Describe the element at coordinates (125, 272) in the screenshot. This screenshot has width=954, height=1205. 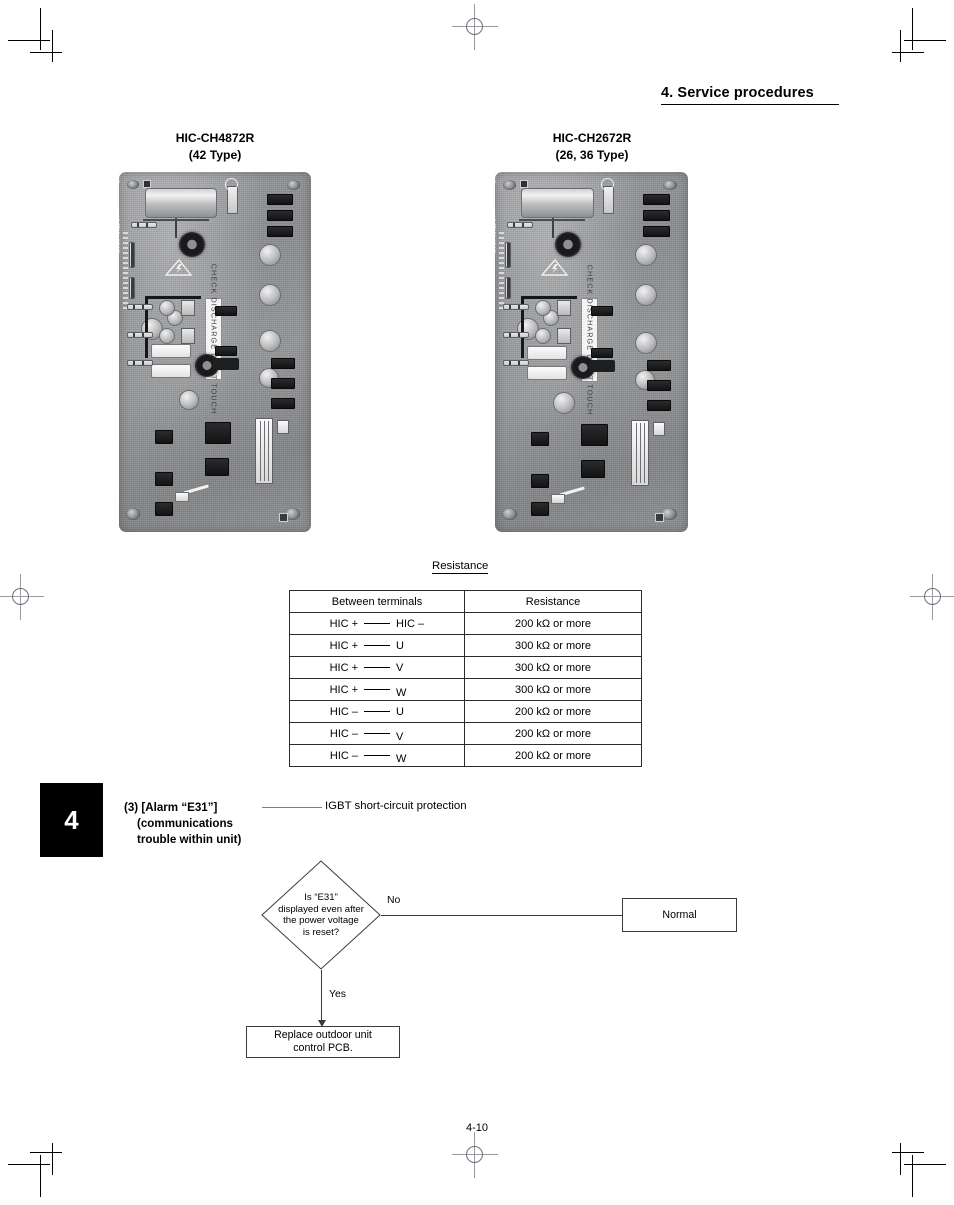
I see `edge-pad-row` at that location.